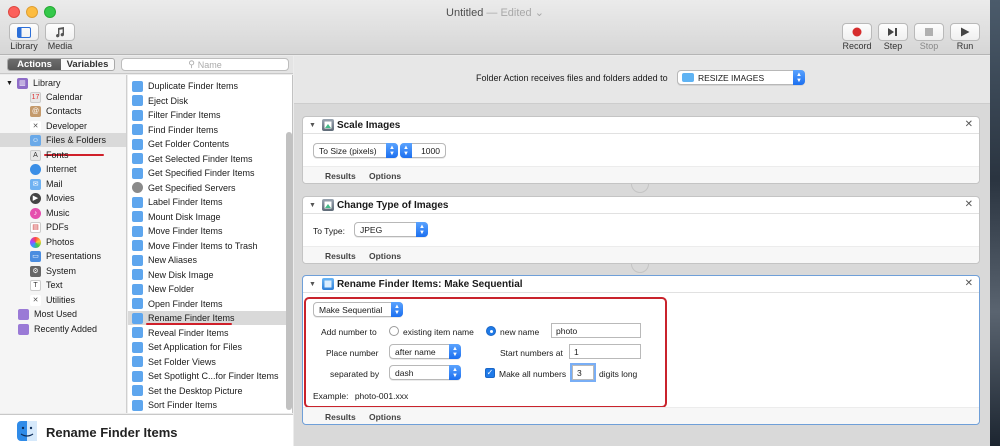 This screenshot has width=1000, height=446. I want to click on sidebar-item-presentations: ▭ Presentations, so click(65, 256).